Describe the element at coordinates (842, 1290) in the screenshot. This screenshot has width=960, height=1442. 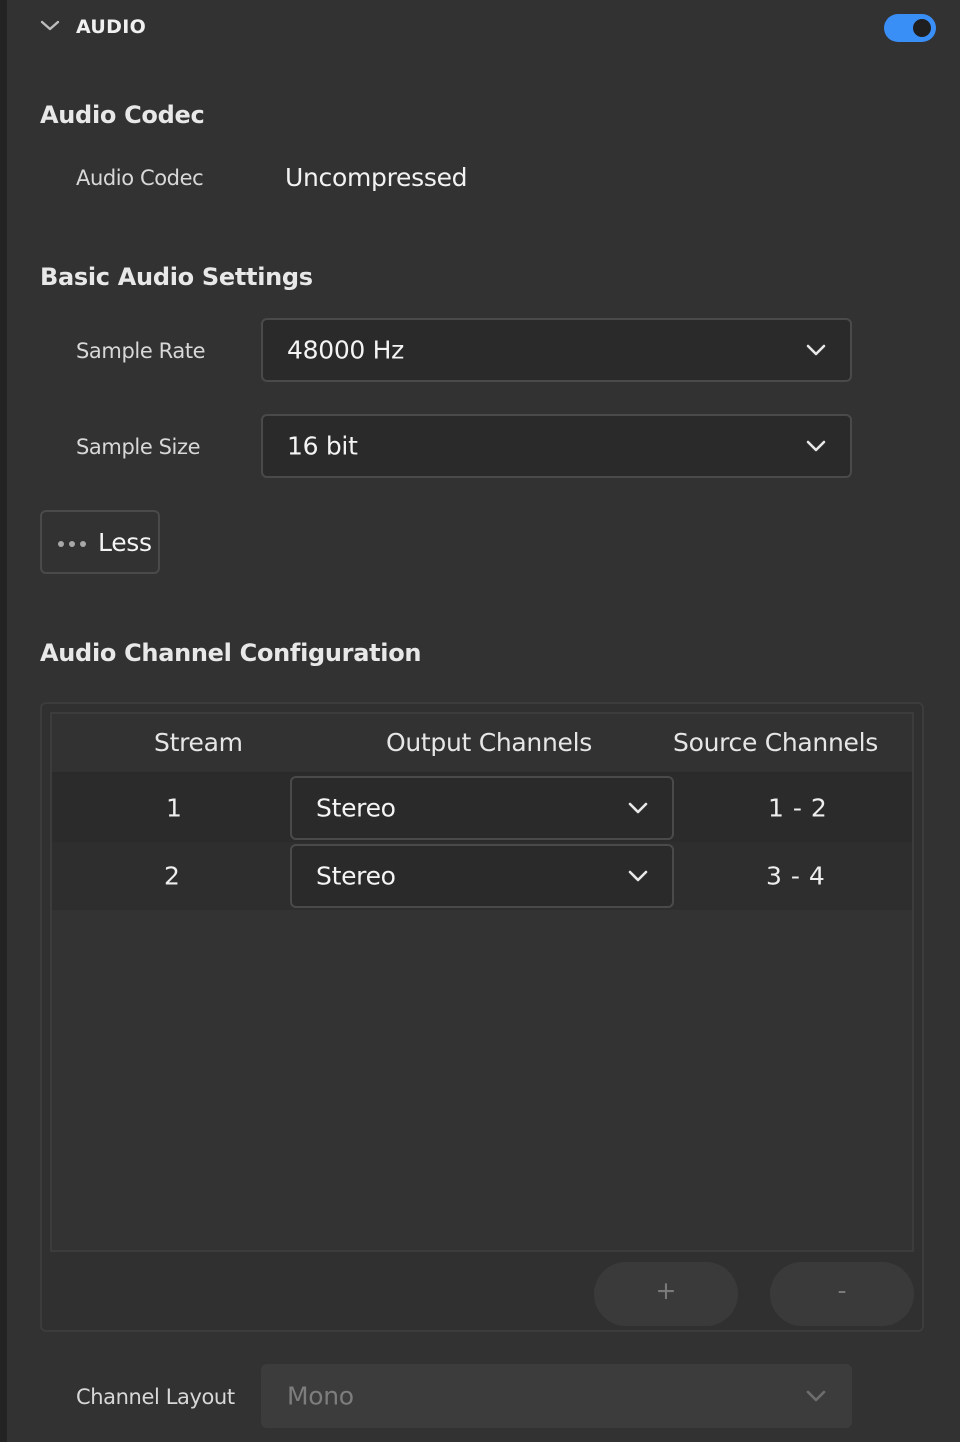
I see `remove-stream-label: -` at that location.